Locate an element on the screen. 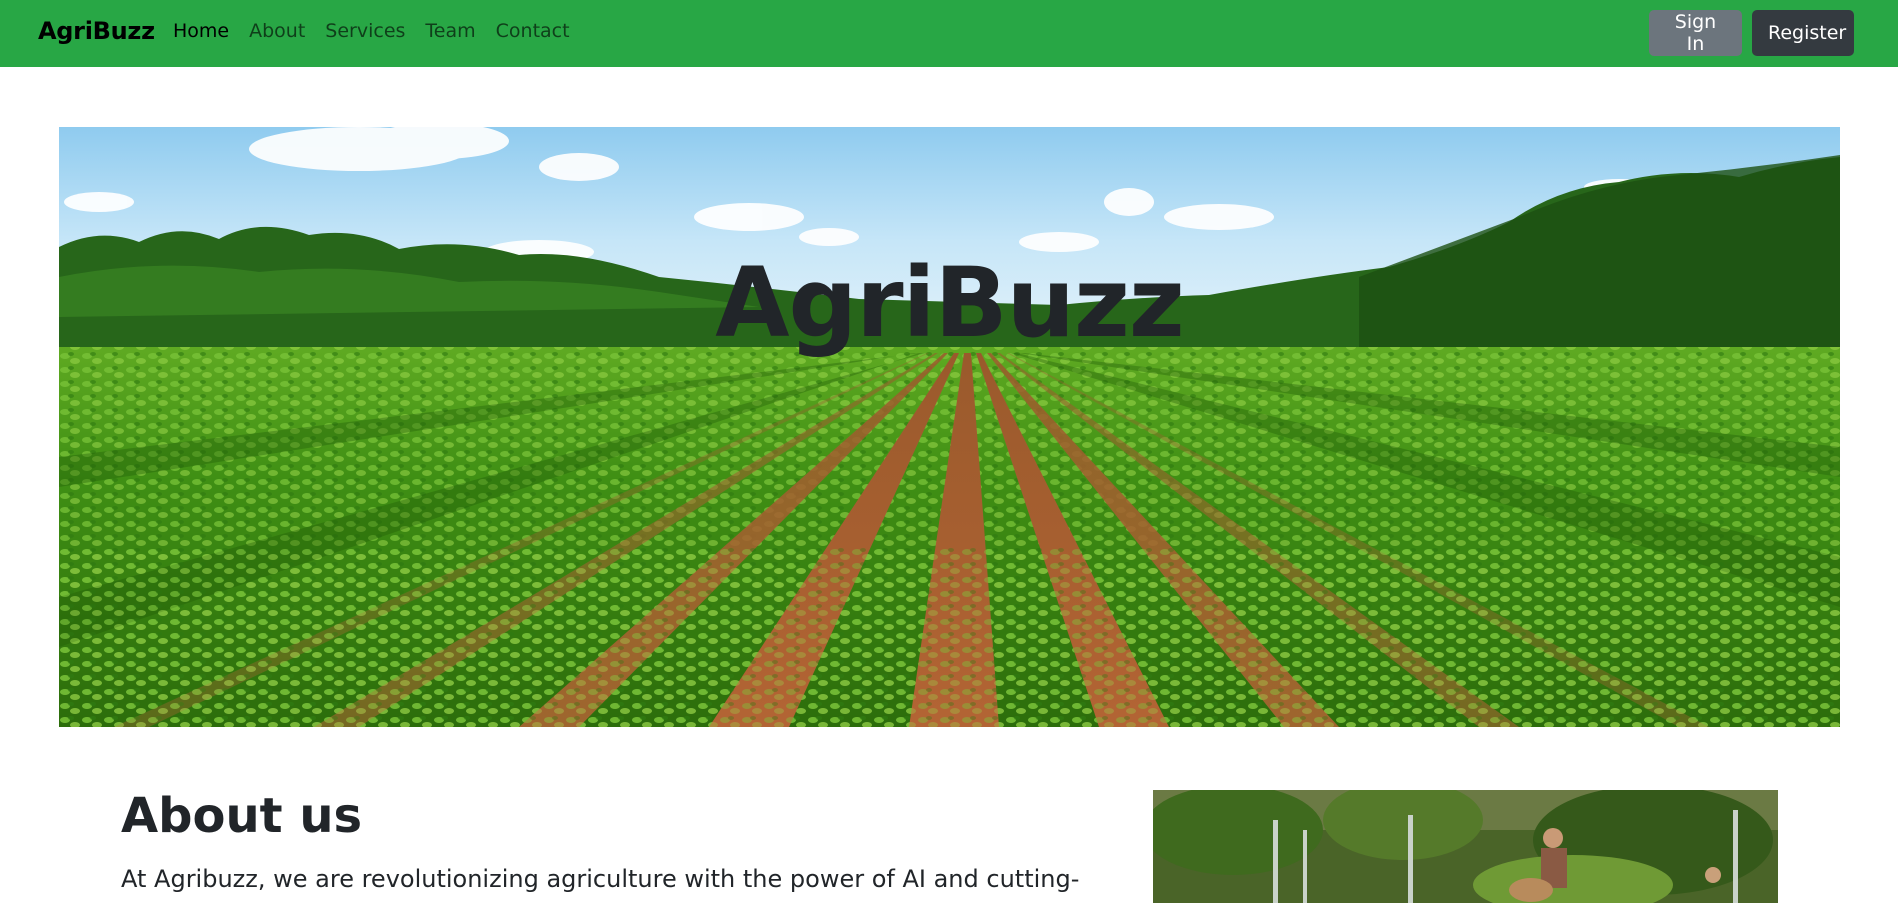 This screenshot has height=903, width=1898. brand-logo: AgriBuzz is located at coordinates (96, 31).